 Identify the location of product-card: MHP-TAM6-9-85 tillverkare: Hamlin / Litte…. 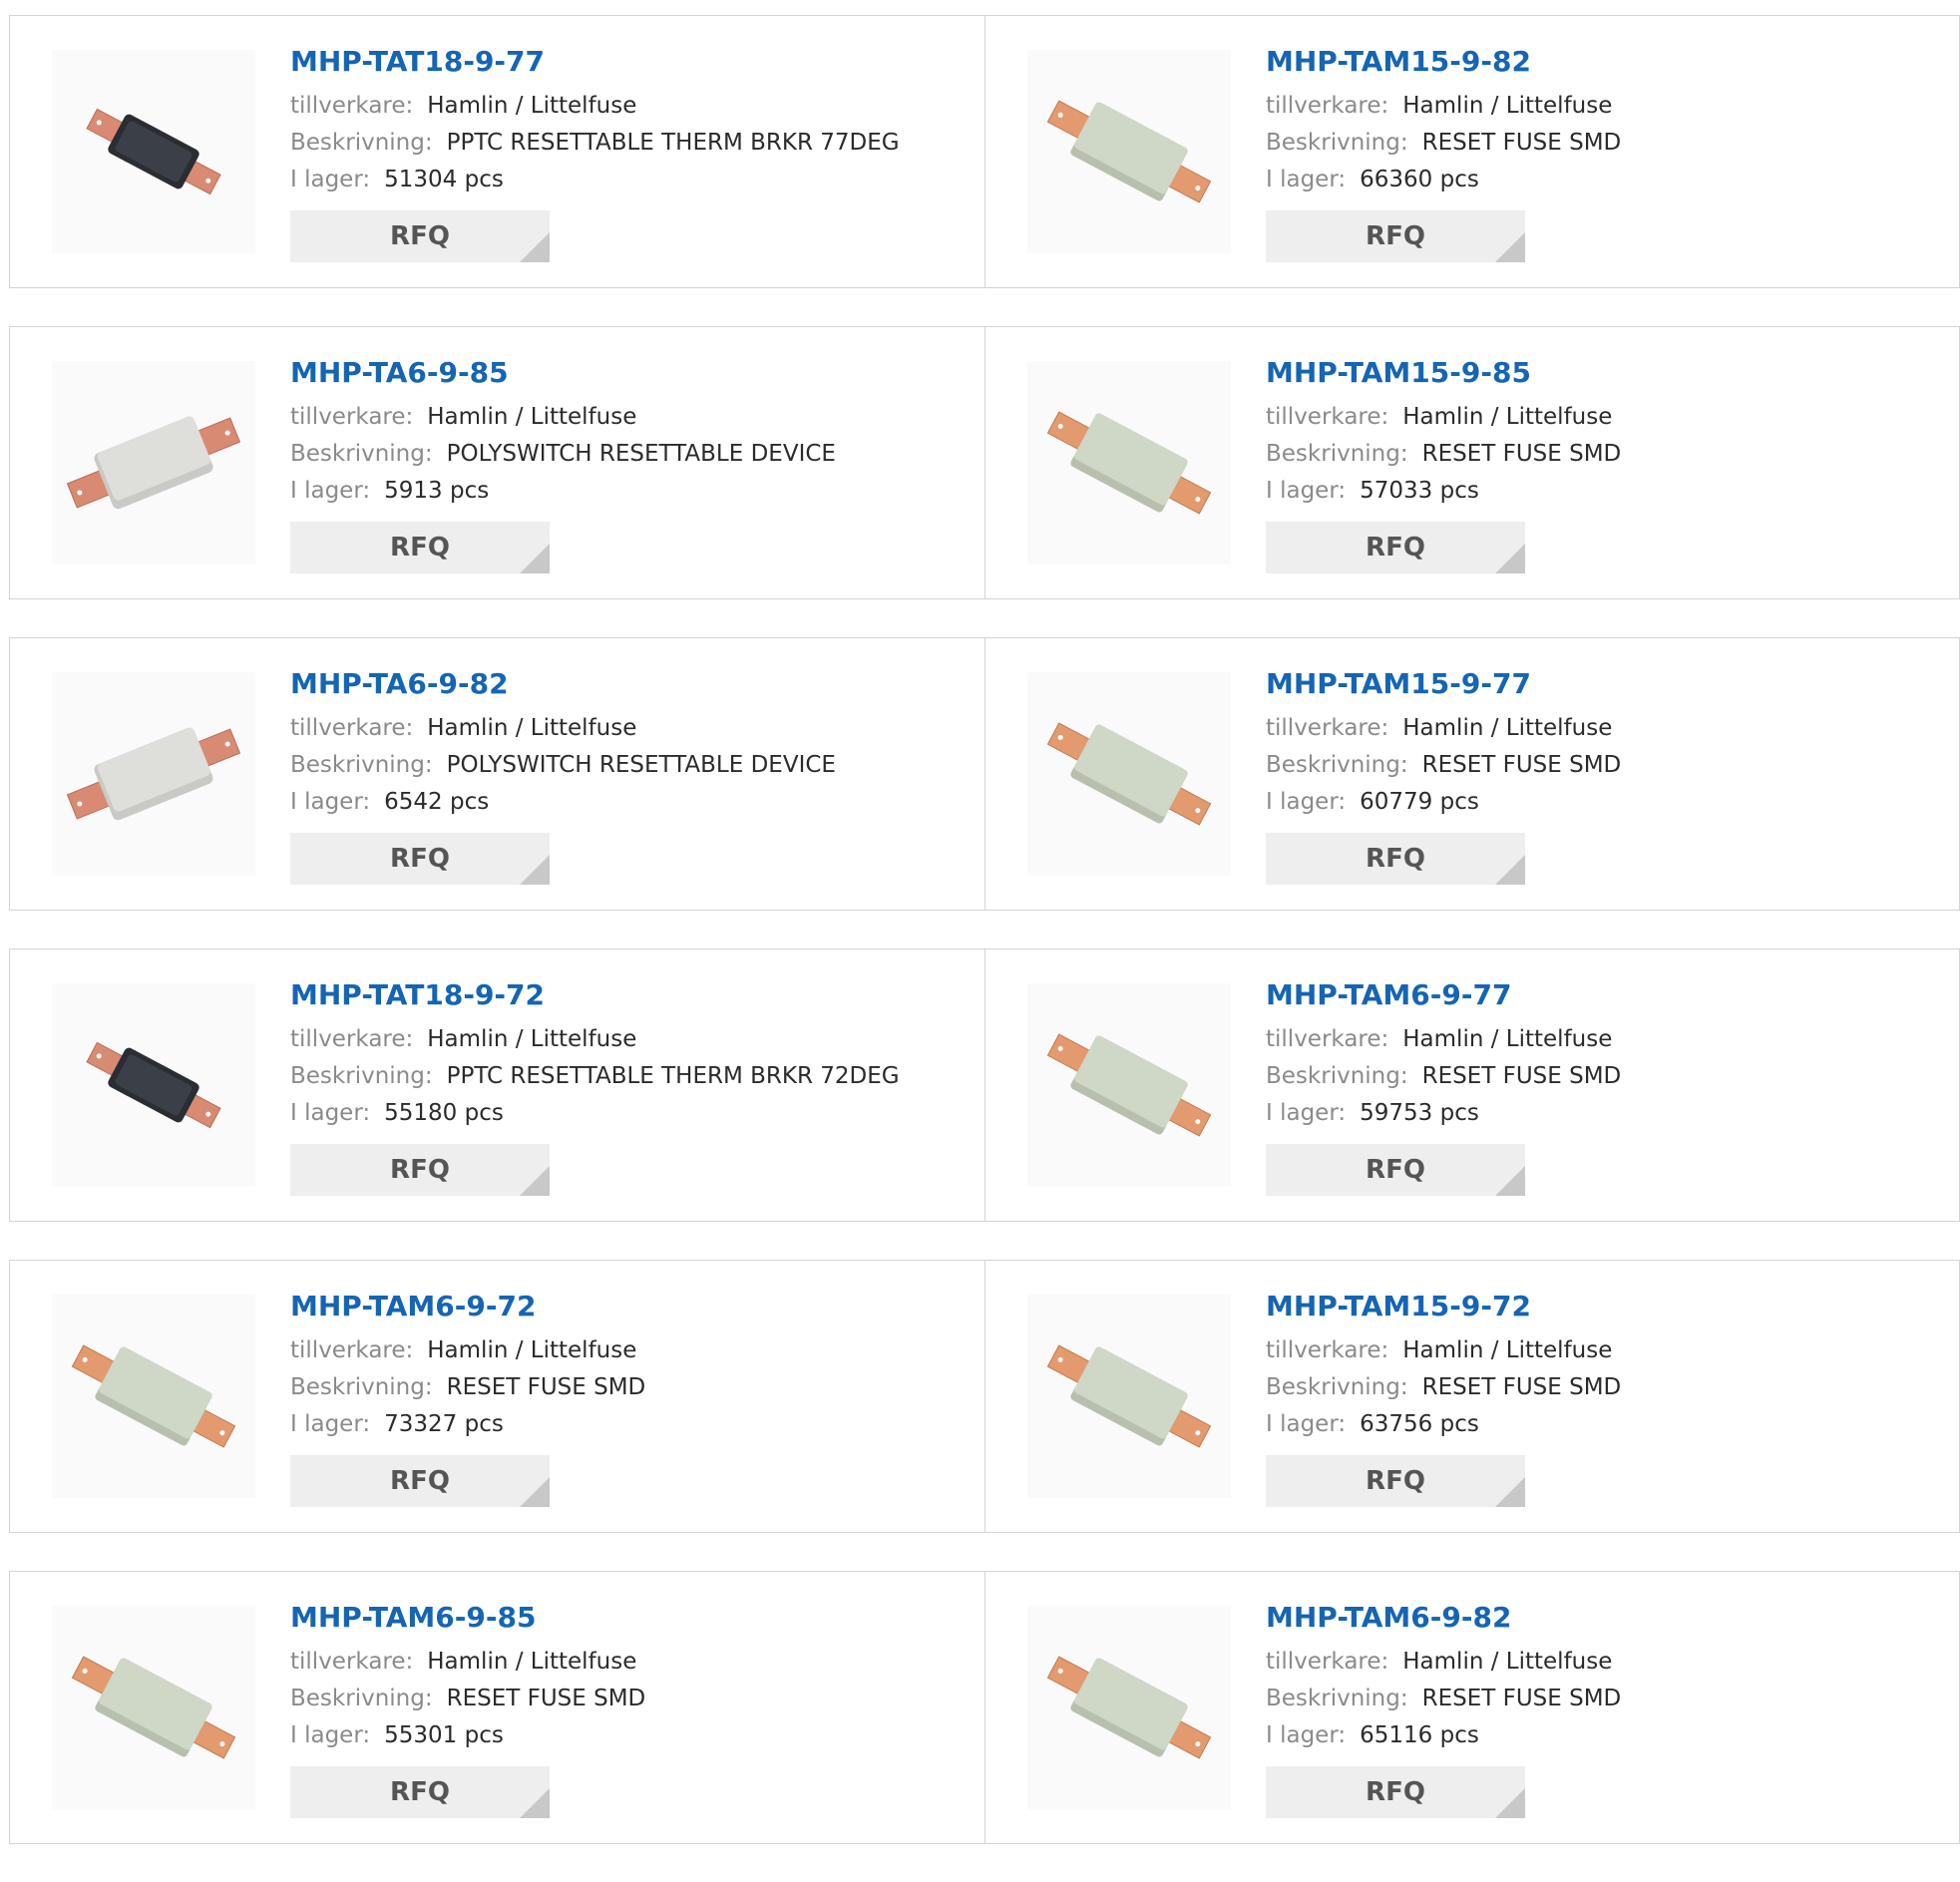
(497, 1708).